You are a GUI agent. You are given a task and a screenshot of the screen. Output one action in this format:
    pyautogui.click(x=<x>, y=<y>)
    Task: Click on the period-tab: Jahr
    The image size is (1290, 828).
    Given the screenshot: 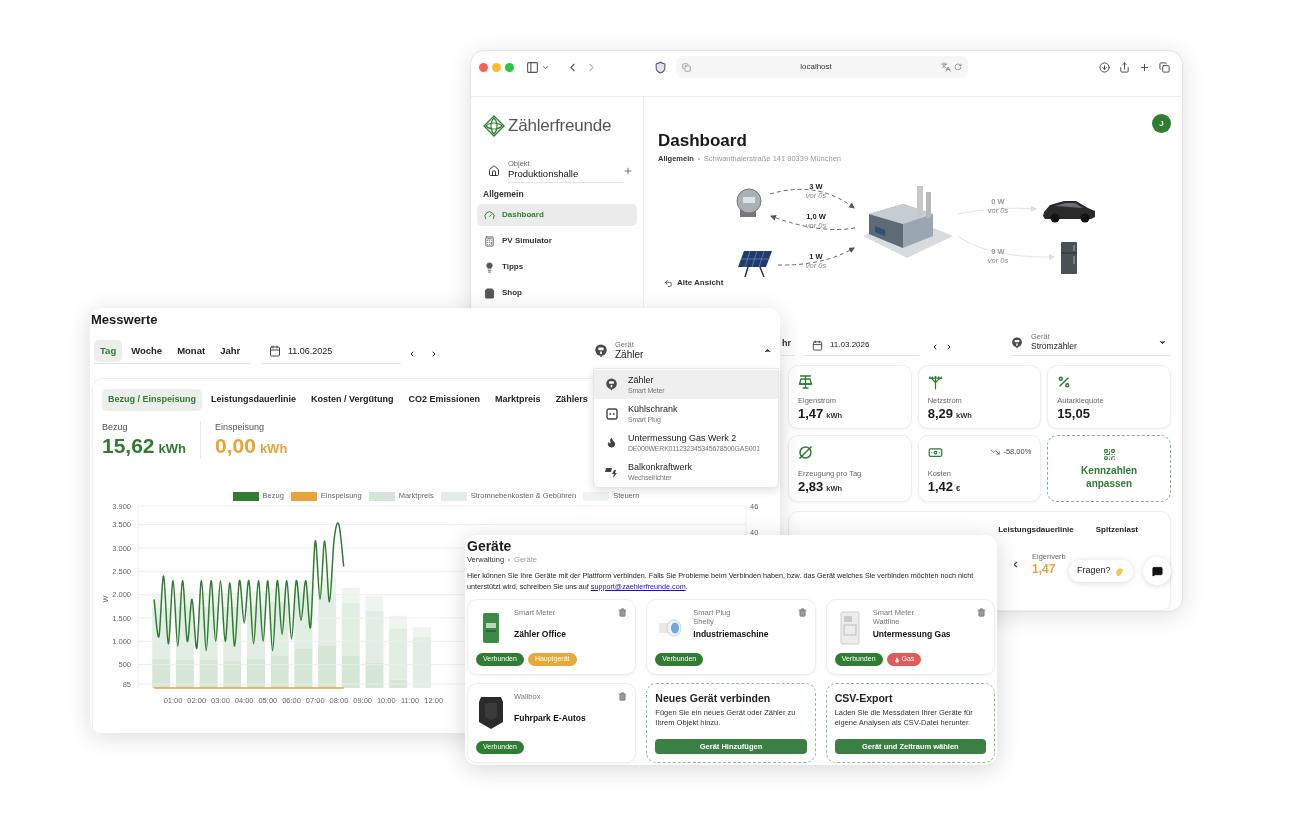 What is the action you would take?
    pyautogui.click(x=230, y=350)
    